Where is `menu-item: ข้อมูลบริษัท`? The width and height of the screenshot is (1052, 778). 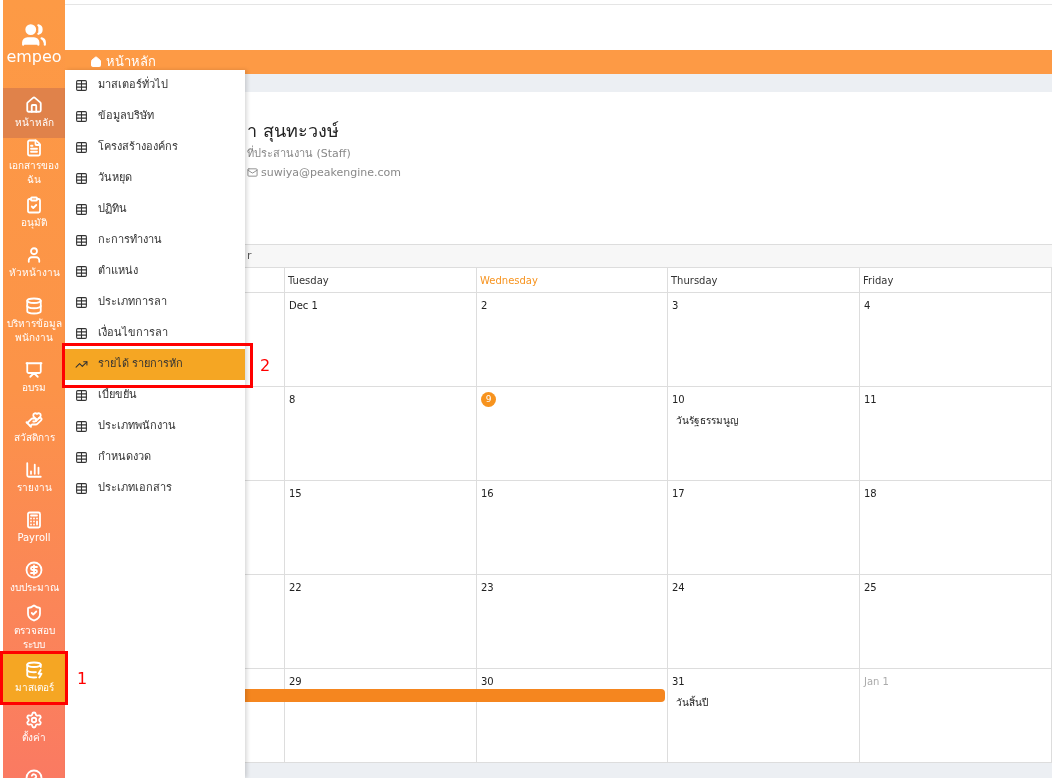
menu-item: ข้อมูลบริษัท is located at coordinates (155, 116).